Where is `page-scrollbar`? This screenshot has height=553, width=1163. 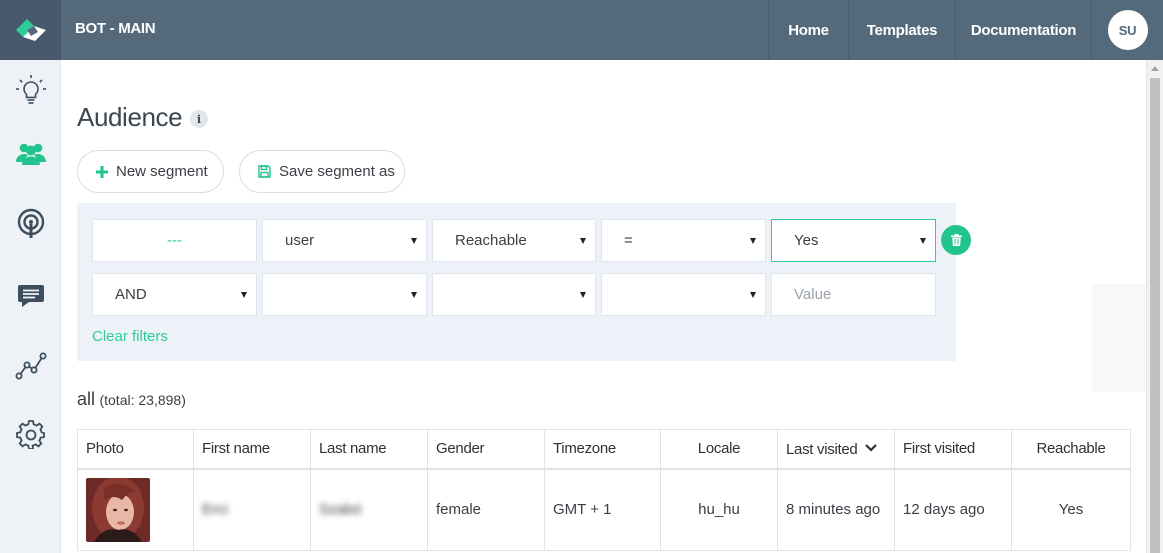
page-scrollbar is located at coordinates (1154, 306).